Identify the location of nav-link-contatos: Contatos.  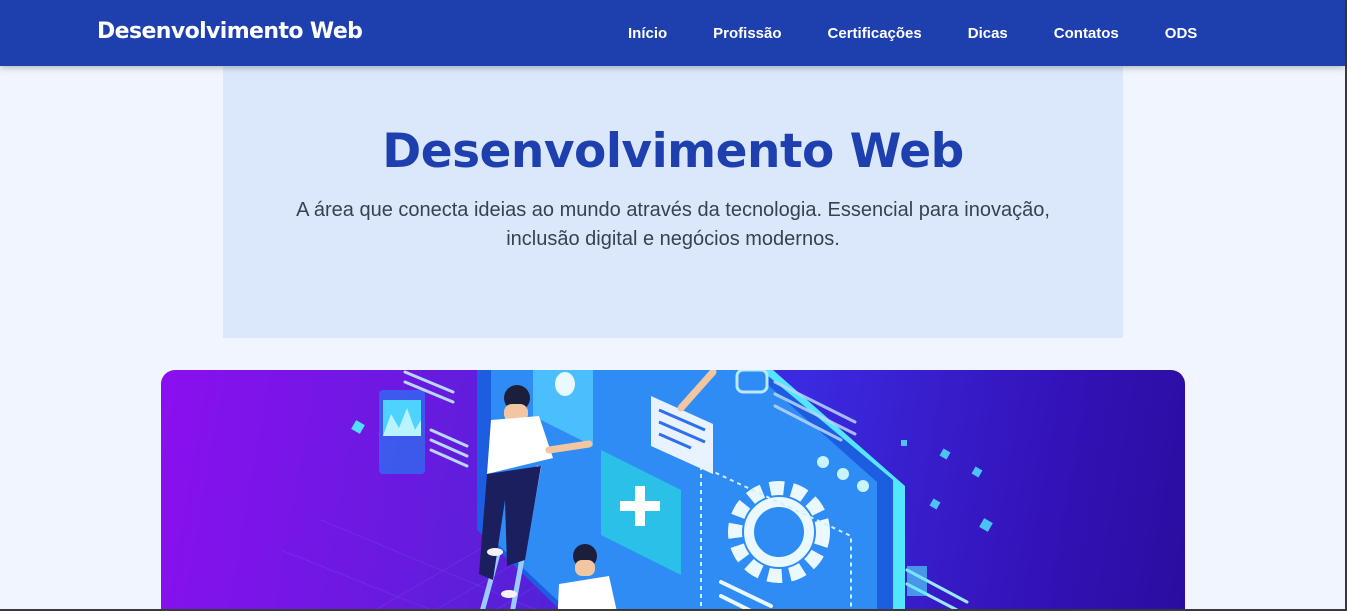
(1086, 33).